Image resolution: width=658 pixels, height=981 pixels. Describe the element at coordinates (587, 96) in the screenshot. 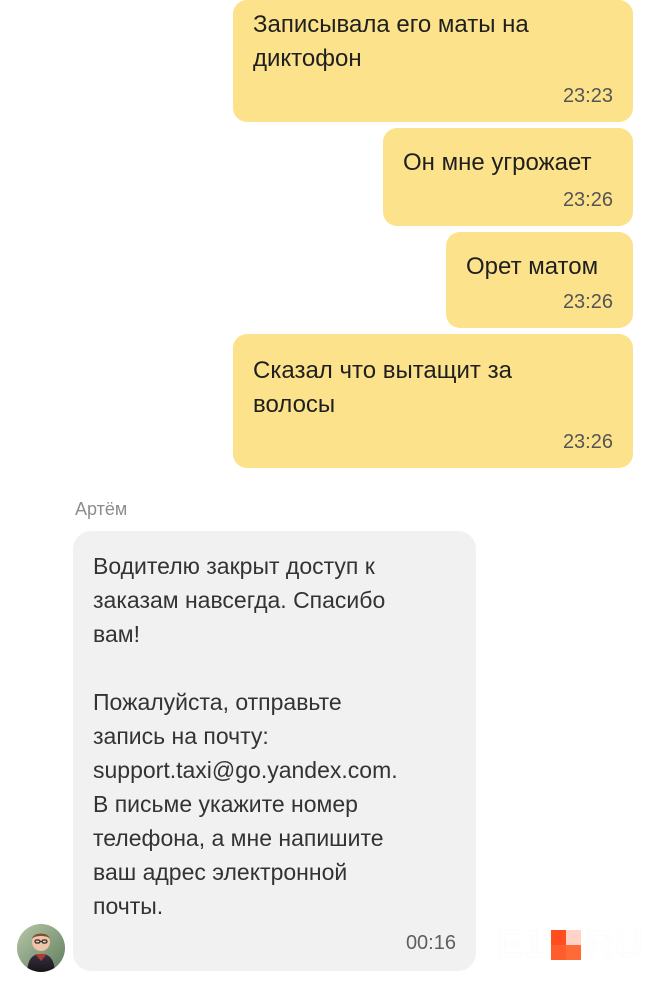

I see `message-time: 23:23` at that location.